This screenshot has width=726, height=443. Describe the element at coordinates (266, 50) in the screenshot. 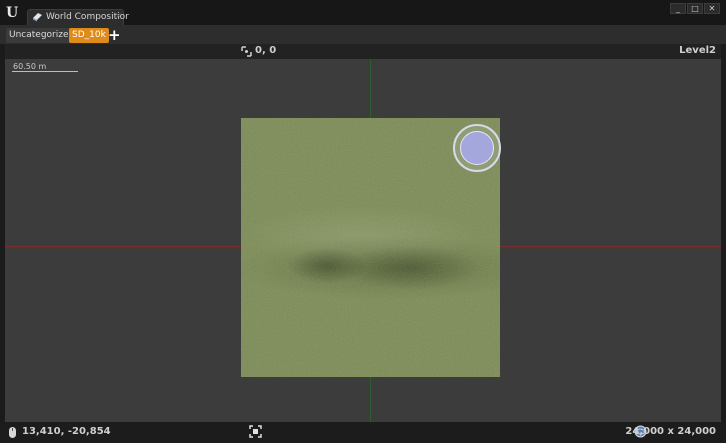

I see `origin-readout: 0, 0` at that location.